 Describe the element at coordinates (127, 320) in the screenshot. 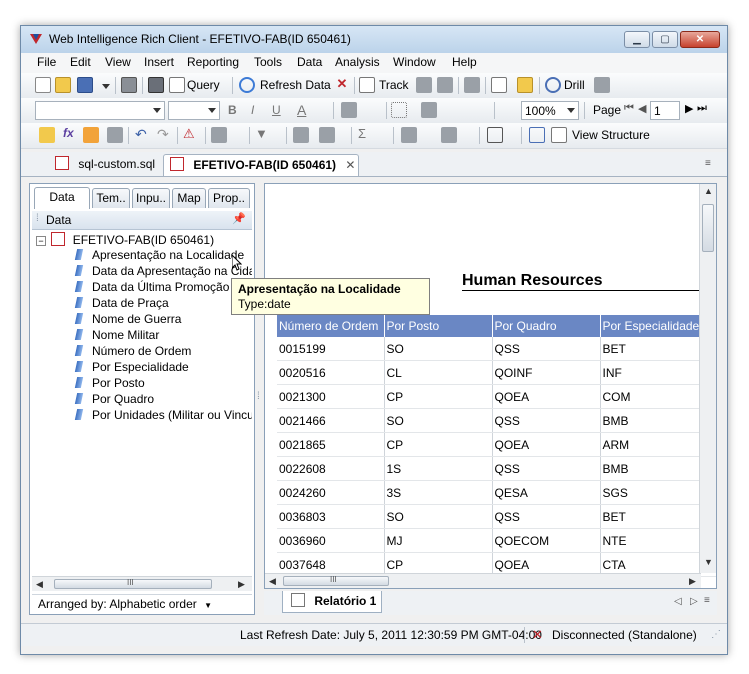

I see `tree-item: Nome de Guerra` at that location.